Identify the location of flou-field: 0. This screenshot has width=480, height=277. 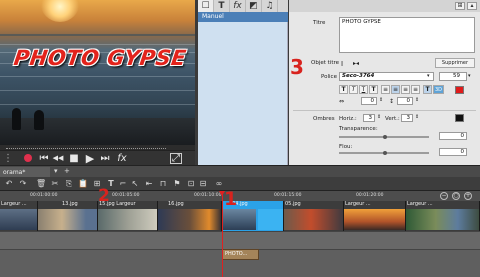
(453, 152).